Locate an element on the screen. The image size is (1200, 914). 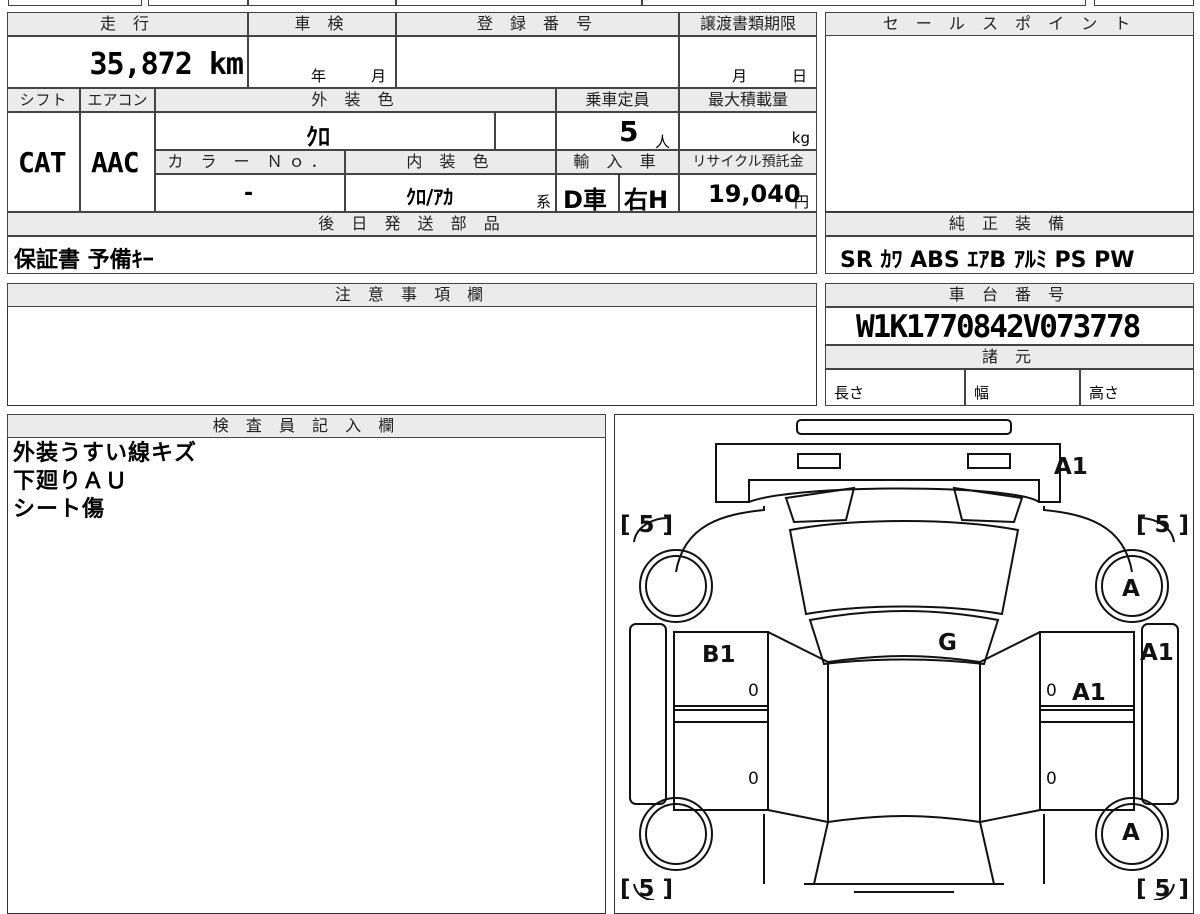
aircon-header: エアコン is located at coordinates (117, 100).